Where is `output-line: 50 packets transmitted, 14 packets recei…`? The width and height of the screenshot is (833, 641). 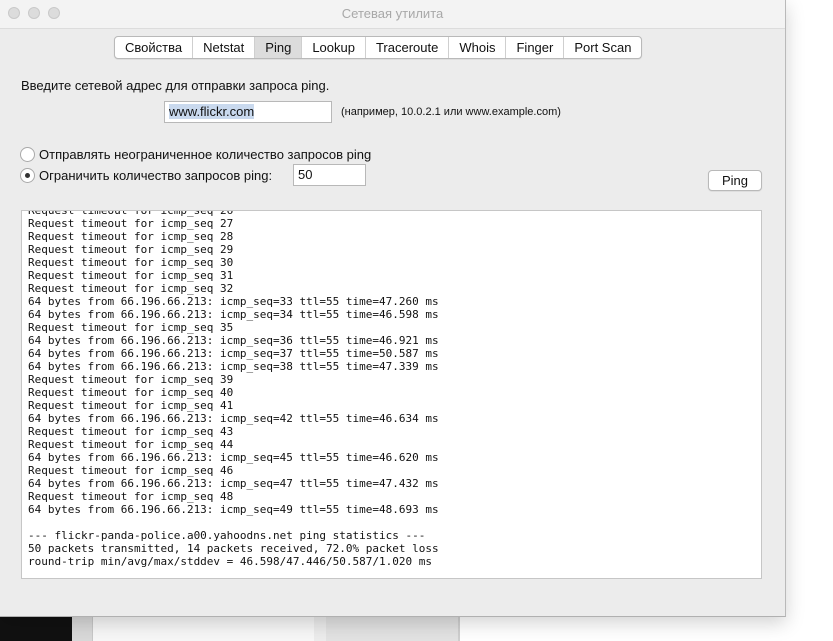 output-line: 50 packets transmitted, 14 packets recei… is located at coordinates (233, 548).